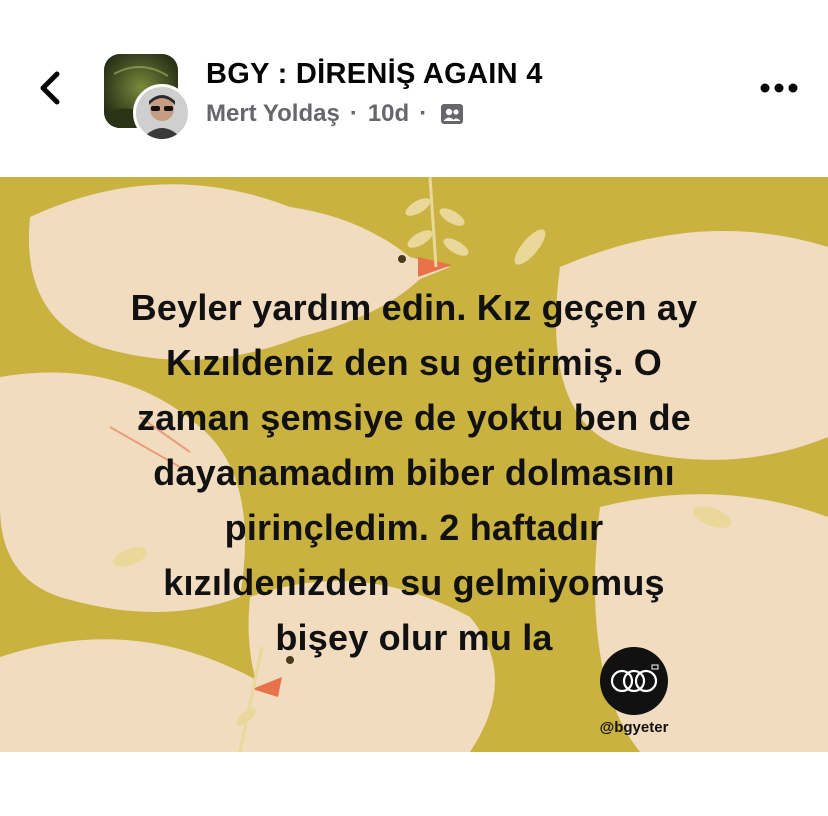 Image resolution: width=828 pixels, height=816 pixels. I want to click on author-avatar-image, so click(162, 113).